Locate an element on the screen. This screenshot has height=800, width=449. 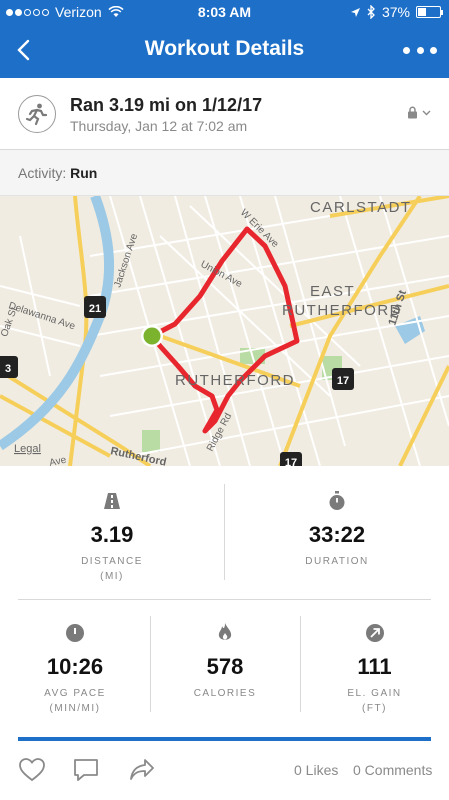
calories-label: CALORIES is located at coordinates (225, 693).